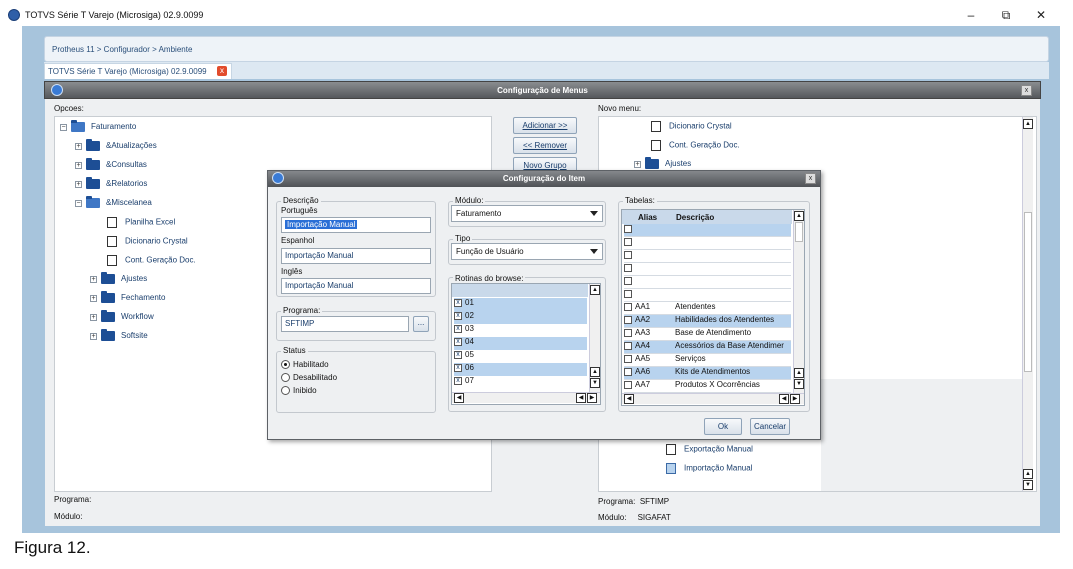 The height and width of the screenshot is (569, 1073). I want to click on tree-item-ajustes: + Ajustes, so click(118, 278).